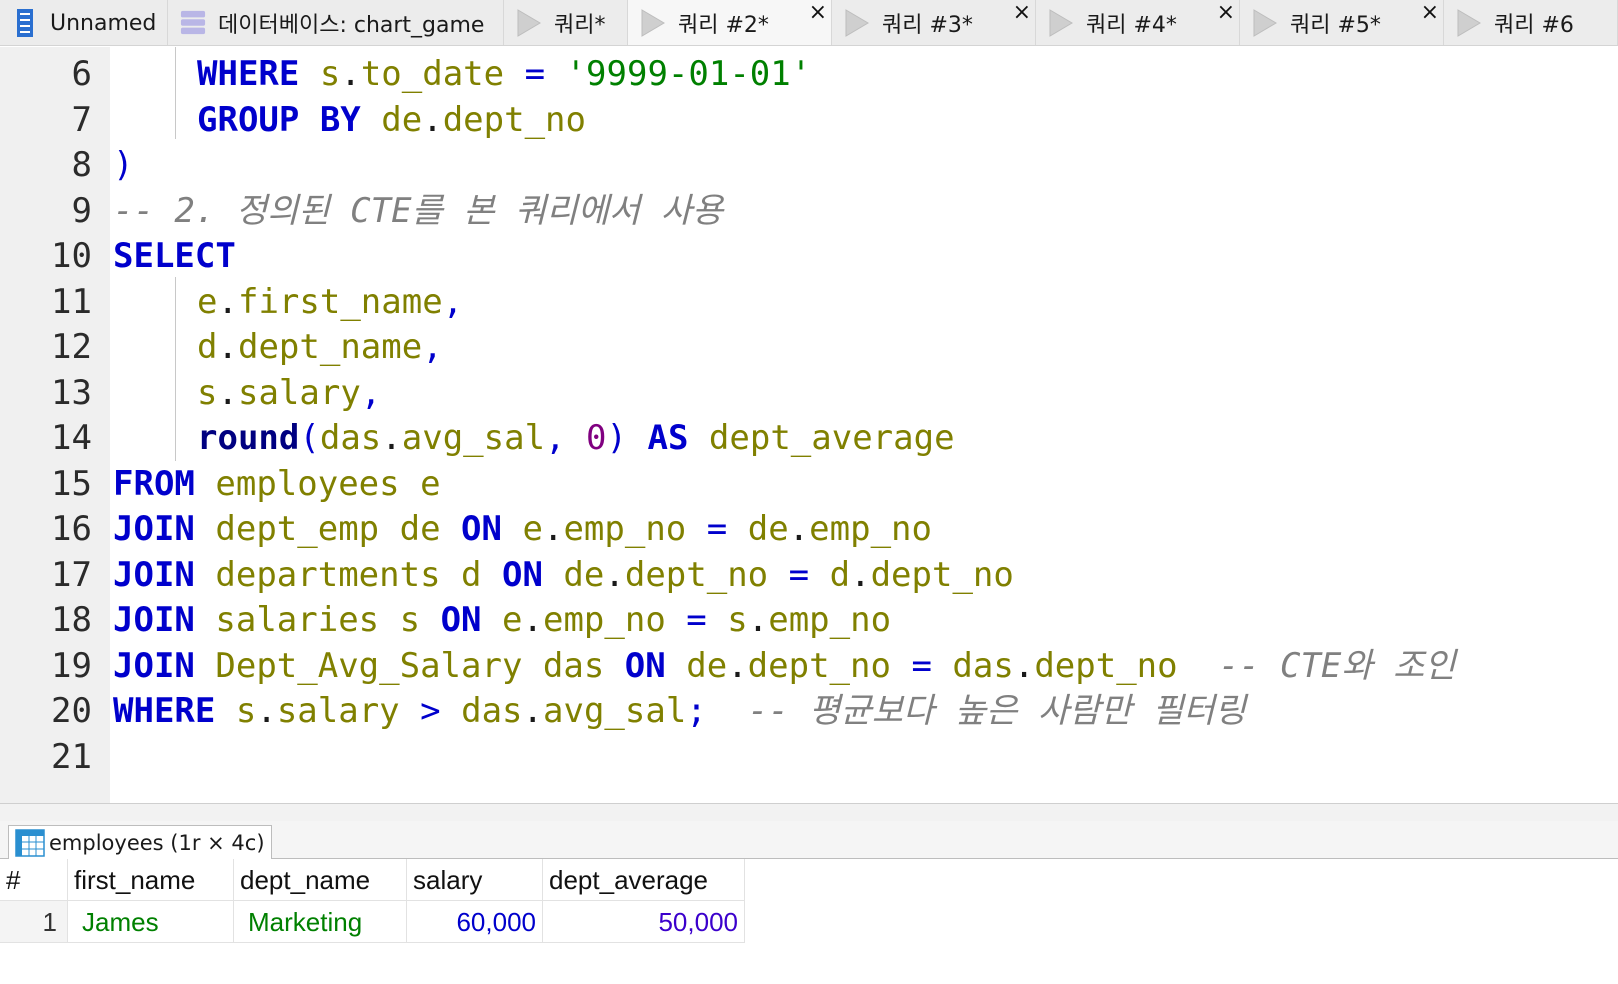 Image resolution: width=1618 pixels, height=984 pixels. Describe the element at coordinates (707, 665) in the screenshot. I see `code-token: de` at that location.